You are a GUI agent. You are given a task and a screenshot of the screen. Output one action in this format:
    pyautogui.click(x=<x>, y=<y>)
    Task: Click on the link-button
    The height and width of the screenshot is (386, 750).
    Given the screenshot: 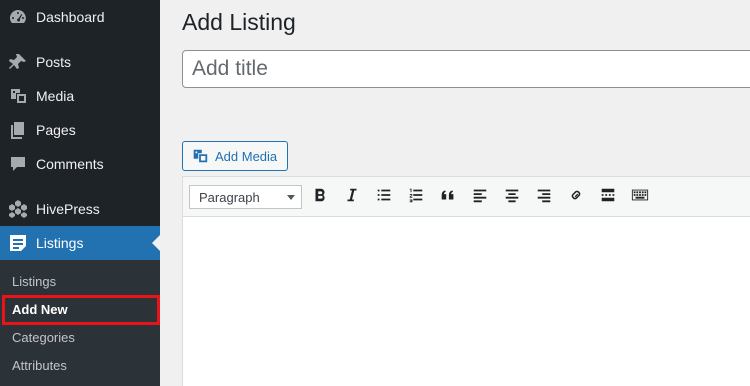 What is the action you would take?
    pyautogui.click(x=576, y=197)
    